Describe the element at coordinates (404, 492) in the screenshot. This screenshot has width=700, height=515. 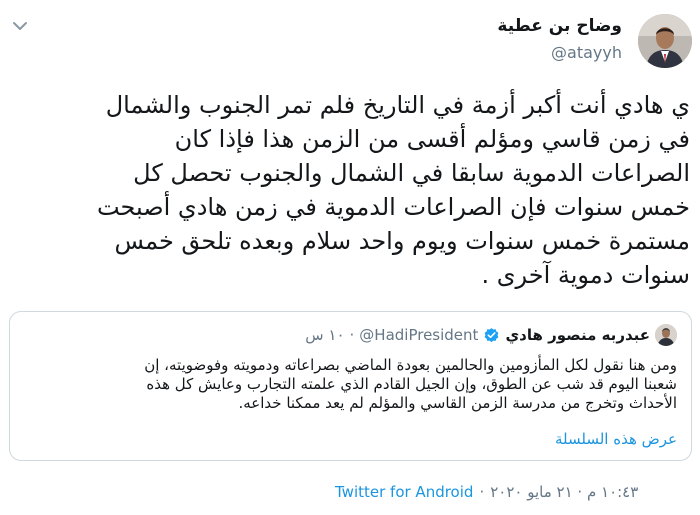
I see `tweet-source-link: Twitter for Android` at that location.